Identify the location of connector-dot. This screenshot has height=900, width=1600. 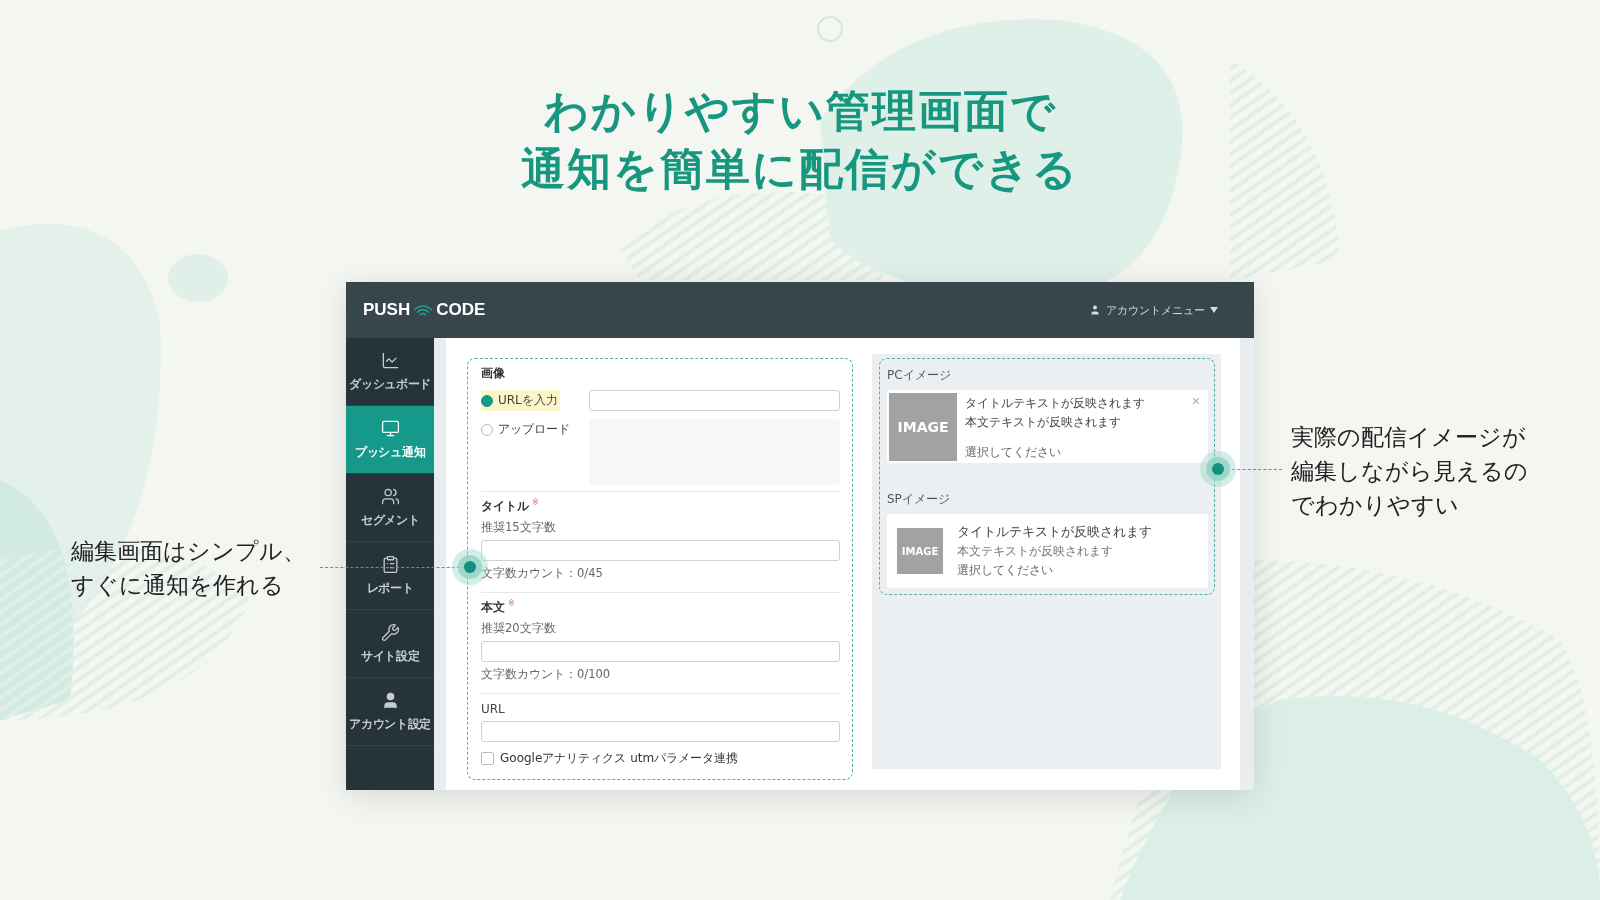
(1218, 469).